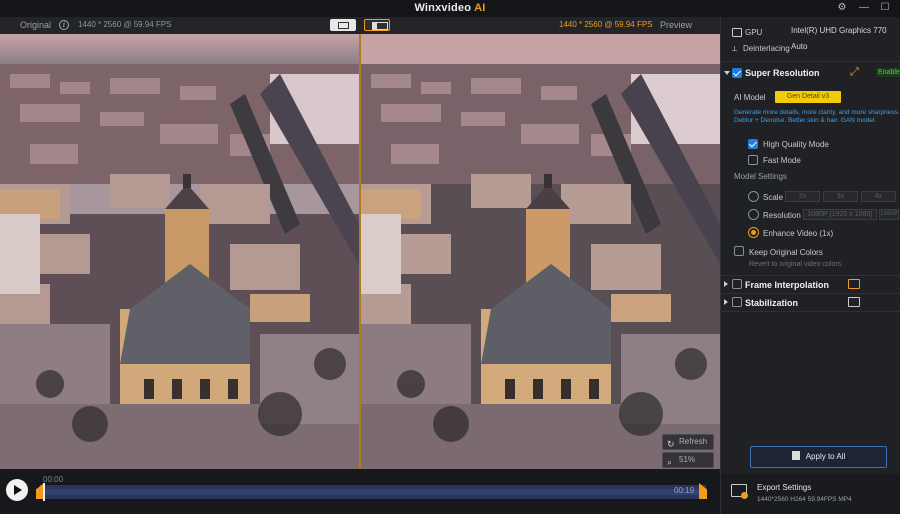 This screenshot has height=514, width=900. What do you see at coordinates (888, 72) in the screenshot?
I see `enabled-badge: Enabled` at bounding box center [888, 72].